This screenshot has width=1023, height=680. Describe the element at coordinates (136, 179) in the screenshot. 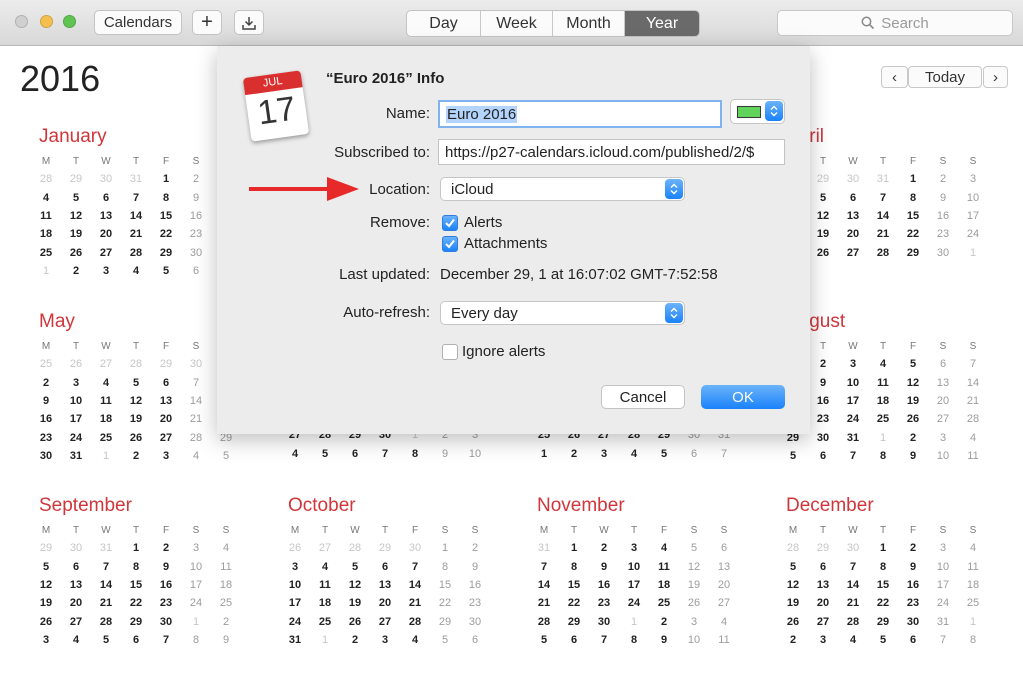

I see `day-cell: 31` at that location.